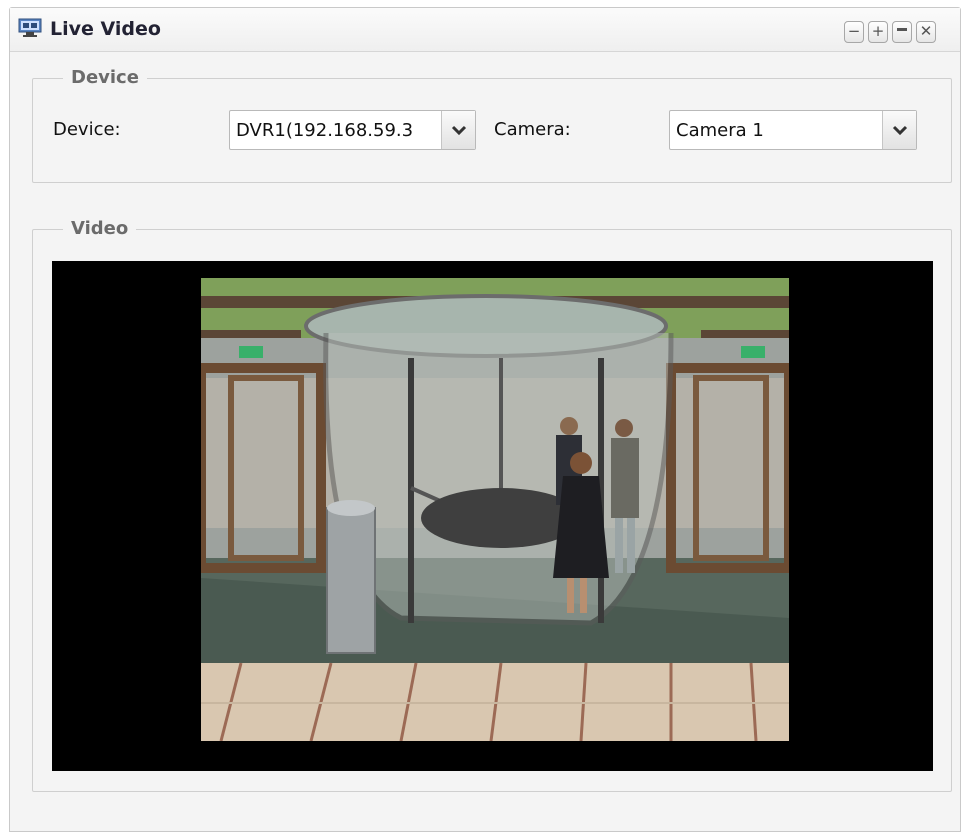  I want to click on device-select-value: DVR1(192.168.59.3, so click(325, 130).